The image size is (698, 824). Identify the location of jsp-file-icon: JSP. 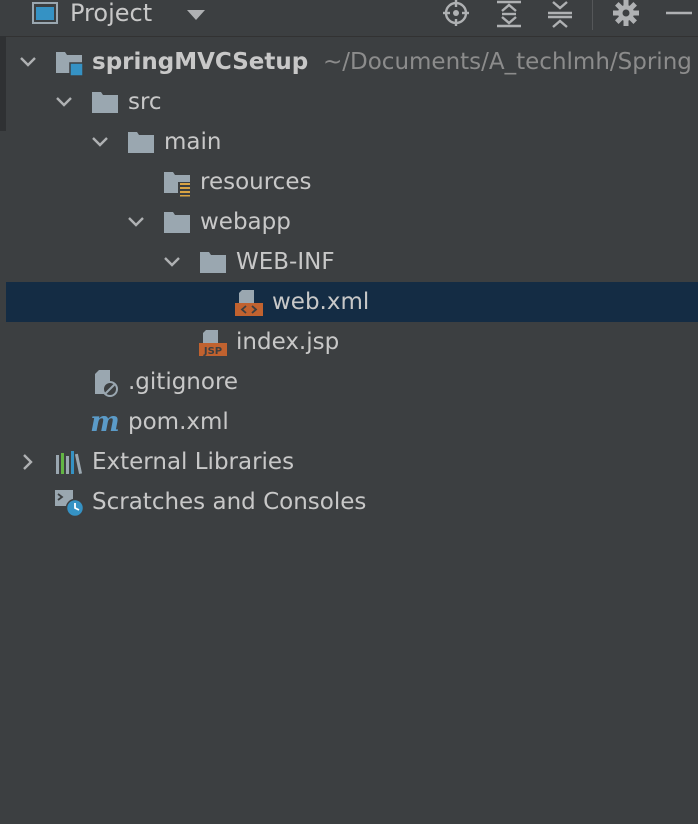
(213, 343).